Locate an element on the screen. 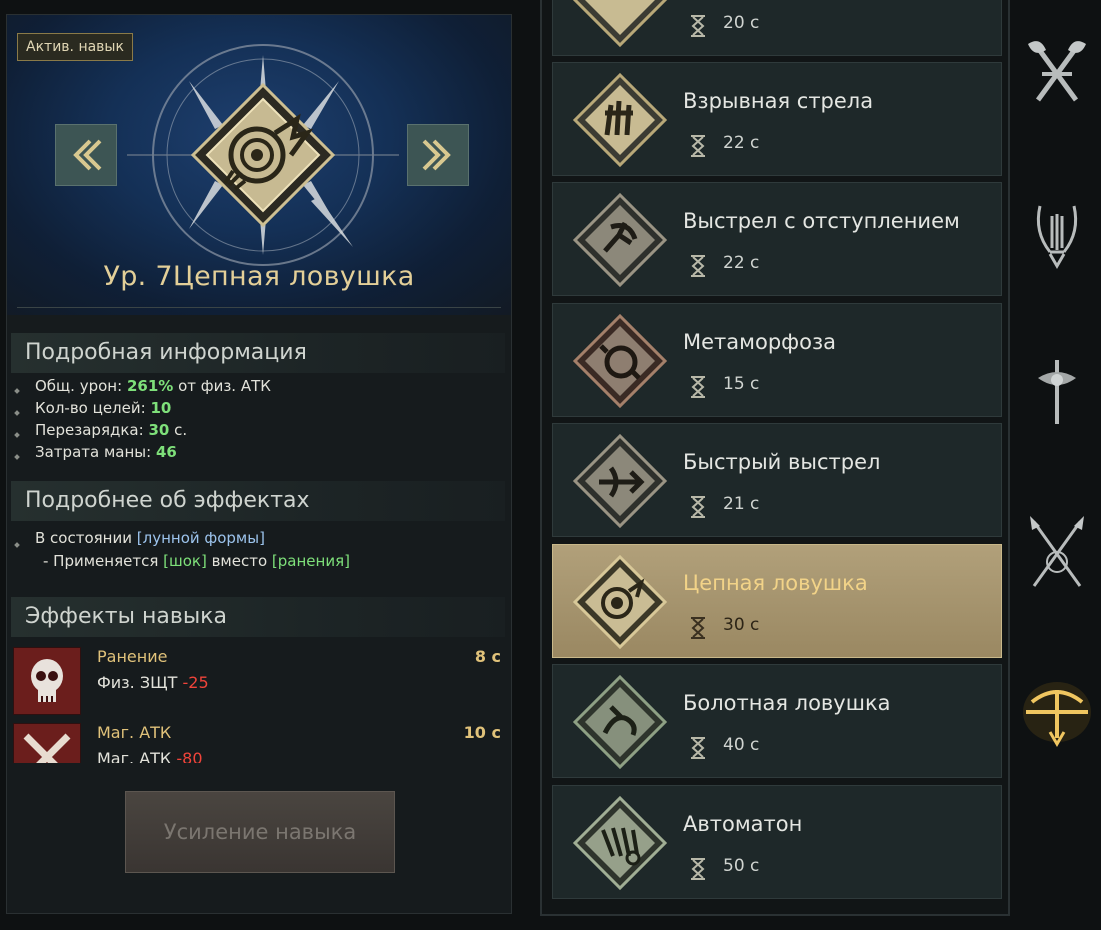  skill-name: Автоматон is located at coordinates (743, 824).